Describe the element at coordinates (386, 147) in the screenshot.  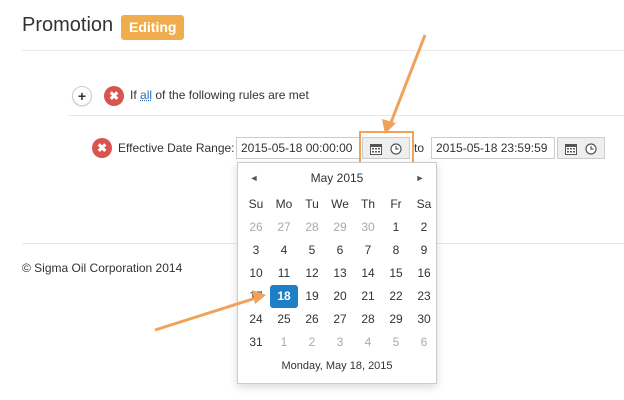
I see `annotation-highlight-box` at that location.